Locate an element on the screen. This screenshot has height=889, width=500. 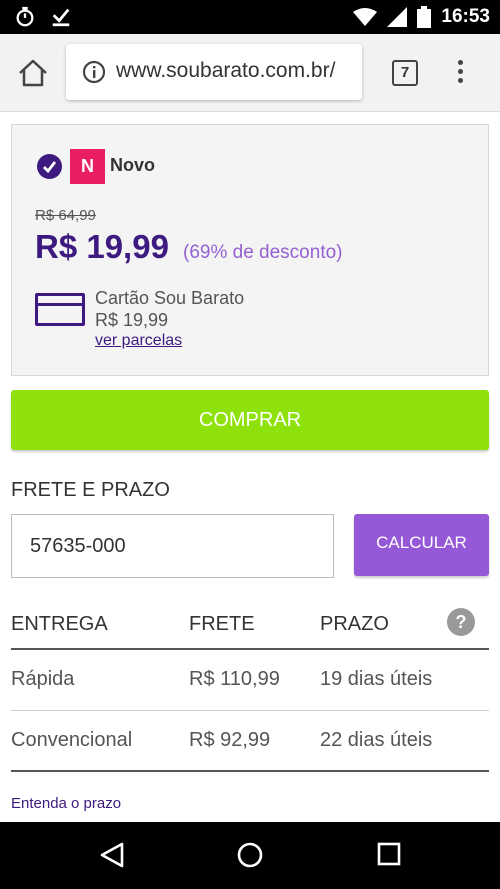
condition-label: Novo is located at coordinates (132, 165).